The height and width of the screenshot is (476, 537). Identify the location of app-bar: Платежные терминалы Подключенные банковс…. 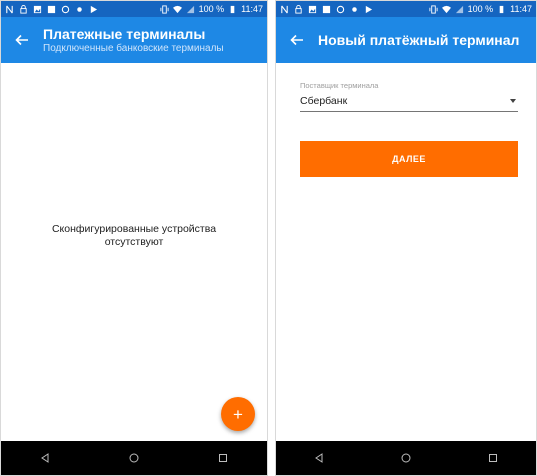
(134, 40).